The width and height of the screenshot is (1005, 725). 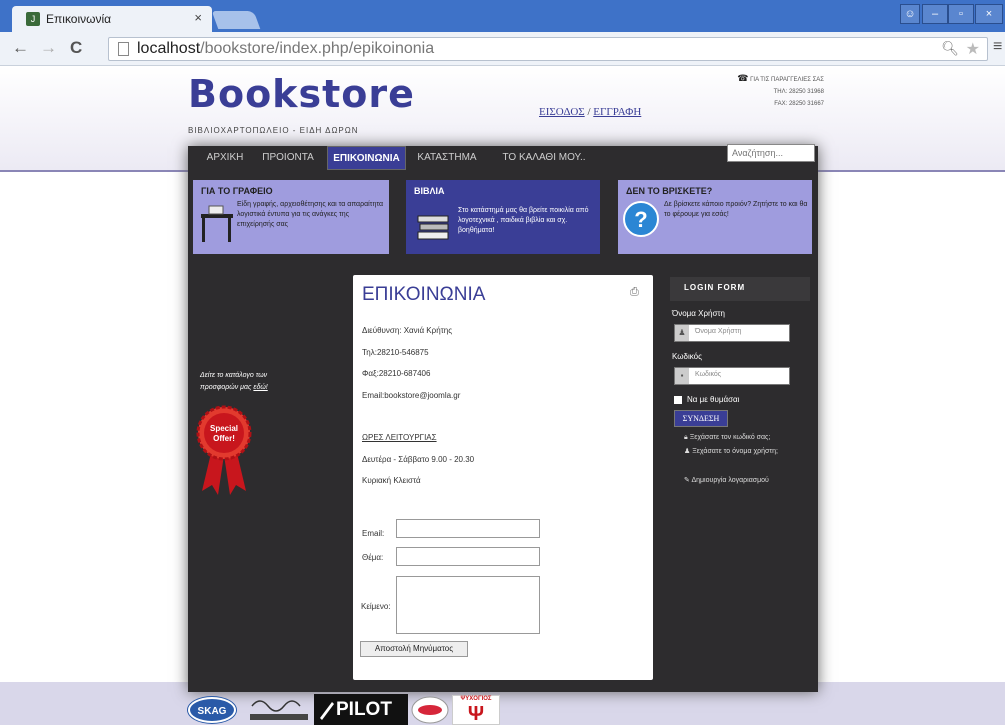 I want to click on account-links: ΕΙΣΟΔΟΣ / ΕΓΓΡΑΦΗ, so click(x=590, y=112).